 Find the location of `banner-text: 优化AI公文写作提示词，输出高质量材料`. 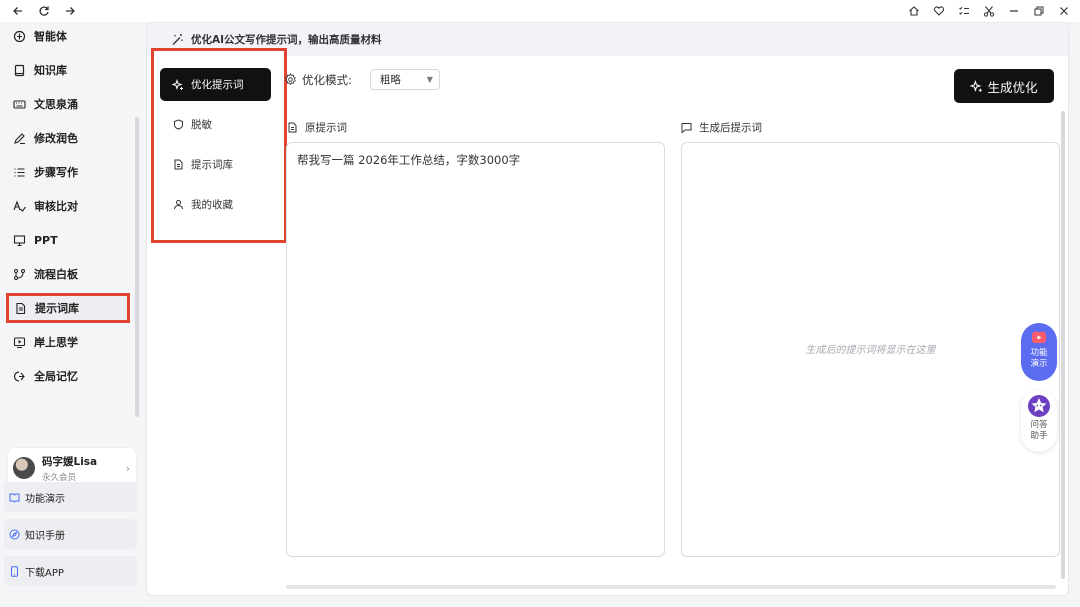

banner-text: 优化AI公文写作提示词，输出高质量材料 is located at coordinates (286, 40).